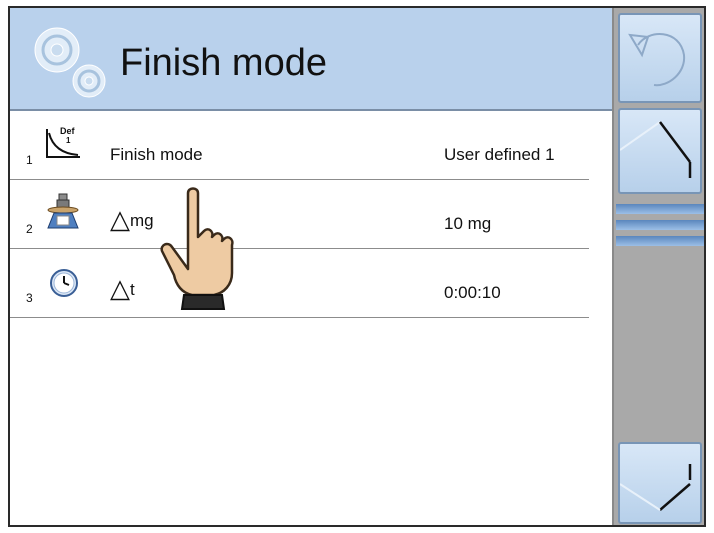 This screenshot has height=533, width=714. Describe the element at coordinates (122, 288) in the screenshot. I see `row-label: △t` at that location.